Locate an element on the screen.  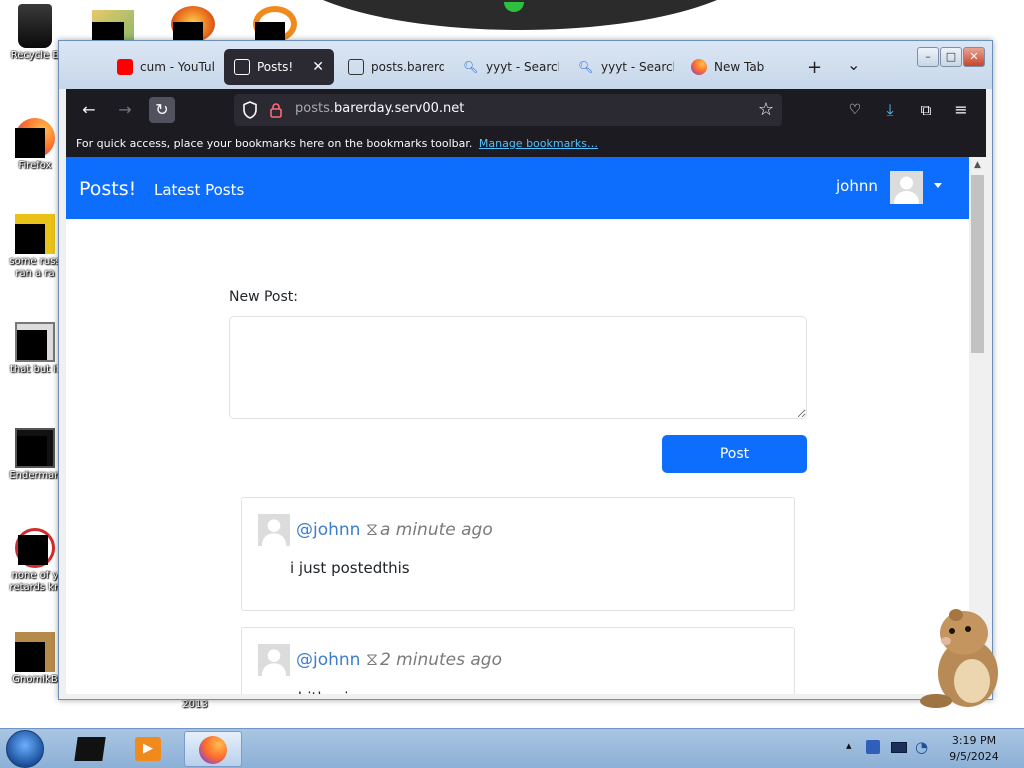
tab-posts-barerday: posts.barerda is located at coordinates (391, 67).